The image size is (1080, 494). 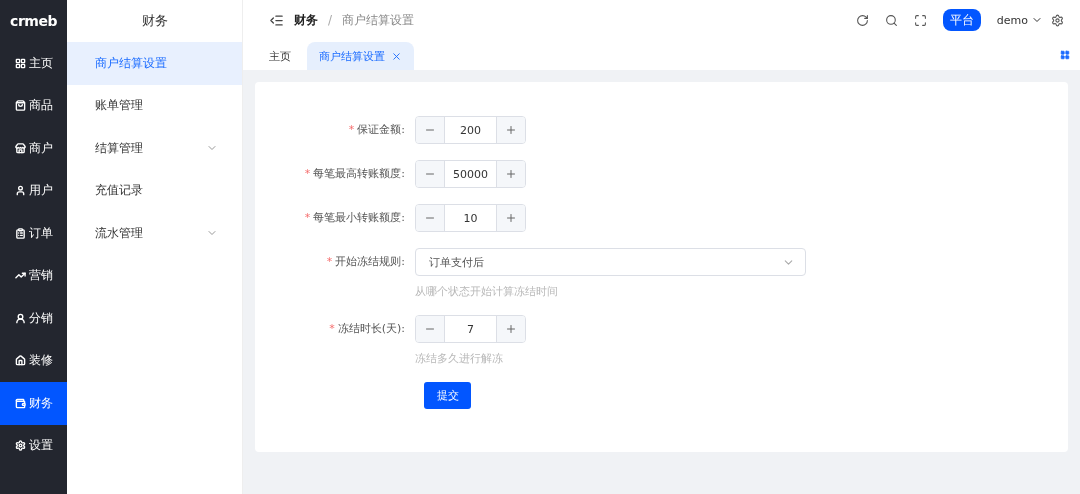 What do you see at coordinates (33, 318) in the screenshot?
I see `nav-item: 分销` at bounding box center [33, 318].